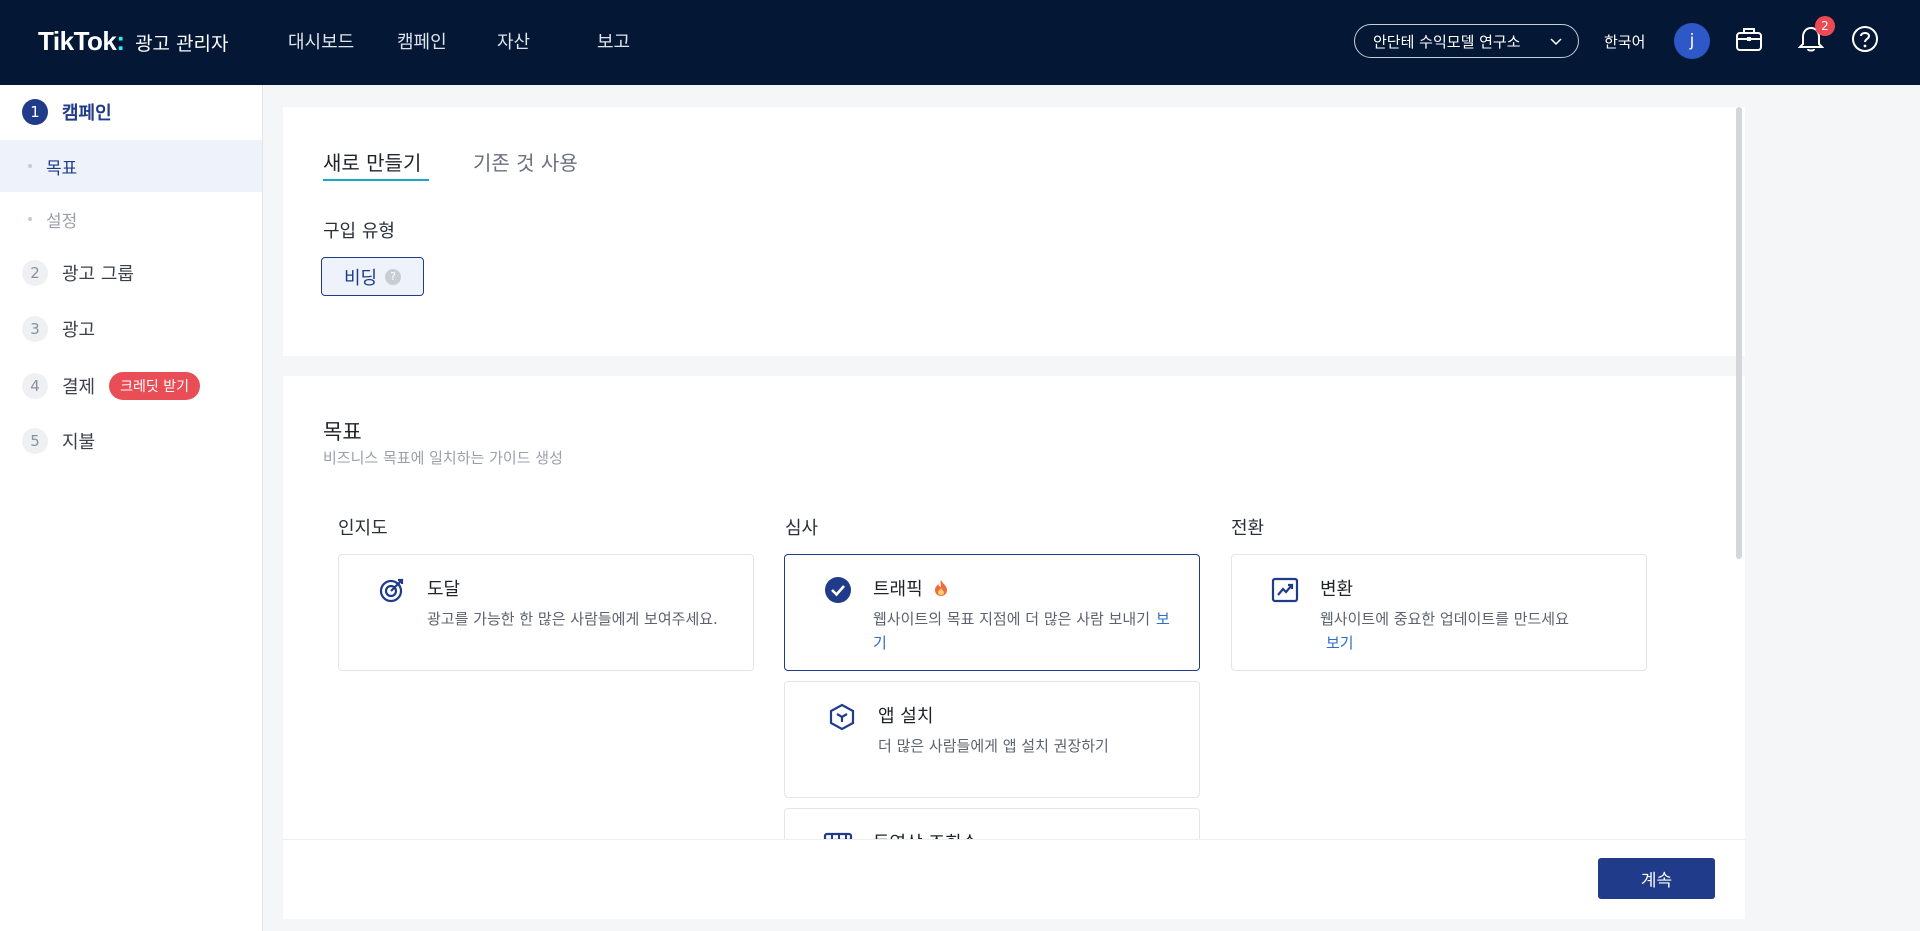 The image size is (1920, 931). What do you see at coordinates (1749, 39) in the screenshot?
I see `briefcase-icon` at bounding box center [1749, 39].